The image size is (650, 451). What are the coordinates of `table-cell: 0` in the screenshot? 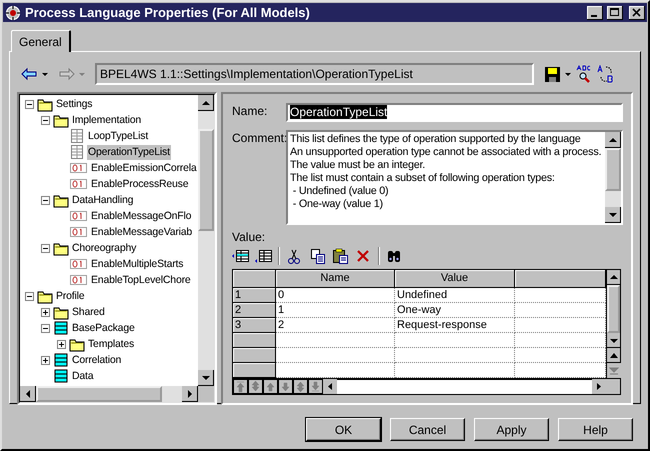 It's located at (335, 295).